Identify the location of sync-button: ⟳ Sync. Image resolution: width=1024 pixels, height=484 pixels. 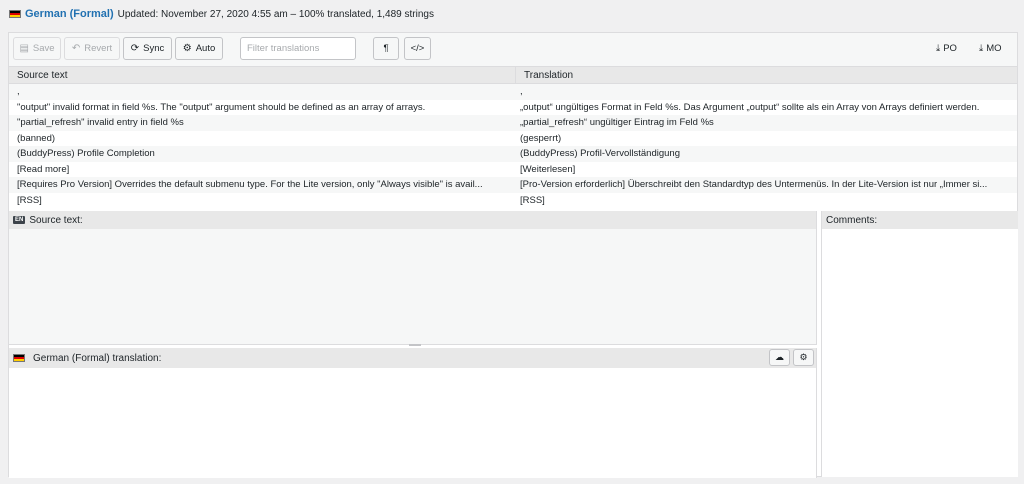
(147, 48).